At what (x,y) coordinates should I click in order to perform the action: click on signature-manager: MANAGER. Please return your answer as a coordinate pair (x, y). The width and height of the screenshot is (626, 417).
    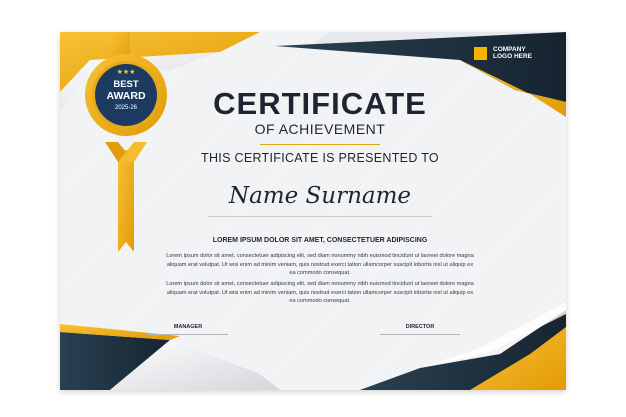
    Looking at the image, I should click on (188, 329).